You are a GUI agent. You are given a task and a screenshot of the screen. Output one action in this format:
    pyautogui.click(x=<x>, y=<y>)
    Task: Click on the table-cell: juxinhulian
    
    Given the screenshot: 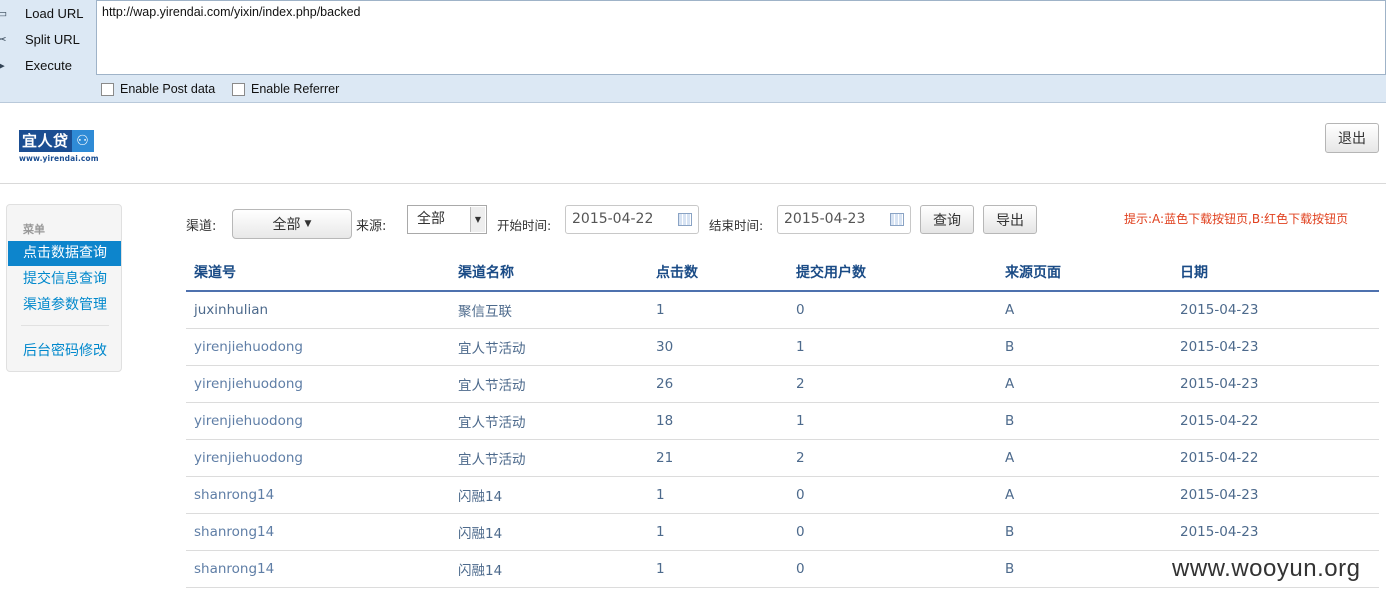 What is the action you would take?
    pyautogui.click(x=318, y=310)
    